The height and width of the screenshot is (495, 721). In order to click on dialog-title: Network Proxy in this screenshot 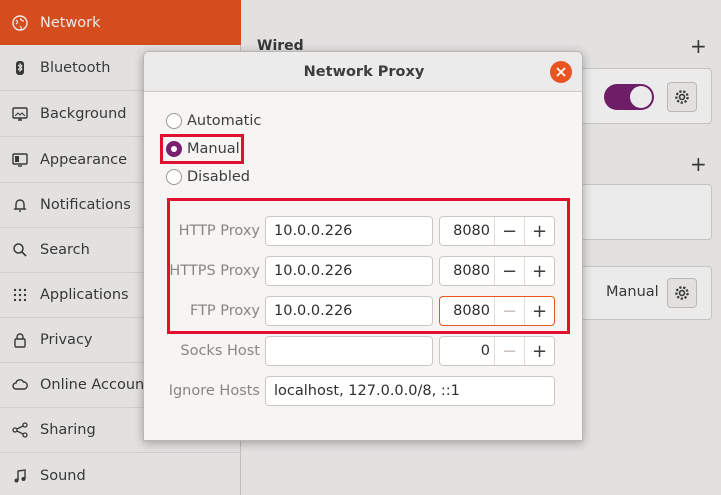, I will do `click(364, 71)`.